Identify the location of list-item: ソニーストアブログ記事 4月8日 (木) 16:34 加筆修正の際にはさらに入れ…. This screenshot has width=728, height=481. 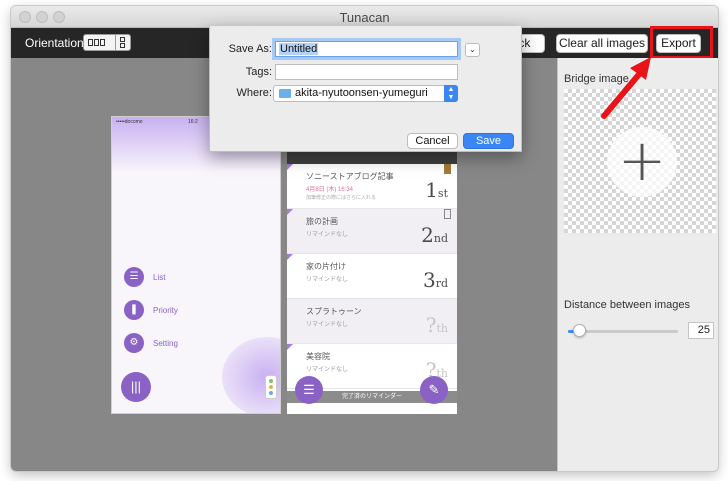
(372, 186).